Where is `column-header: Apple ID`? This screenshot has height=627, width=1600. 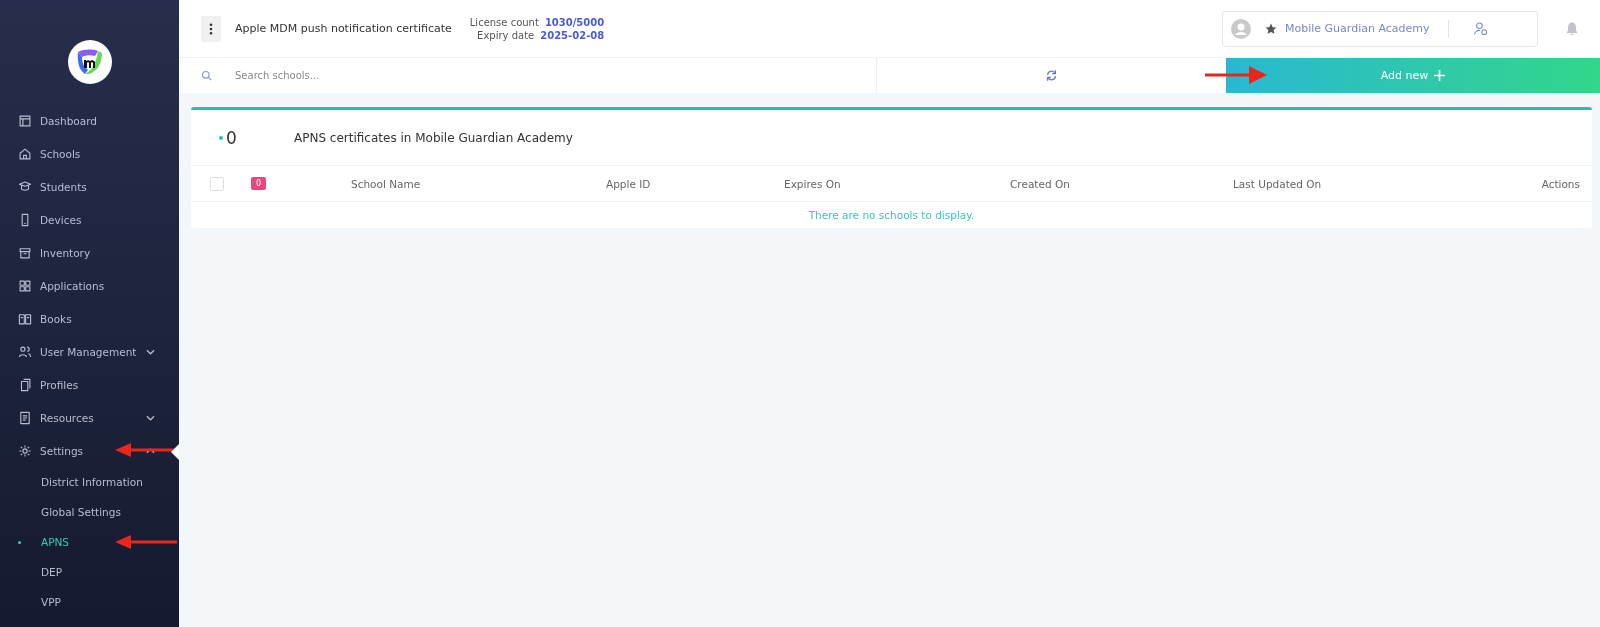 column-header: Apple ID is located at coordinates (628, 183).